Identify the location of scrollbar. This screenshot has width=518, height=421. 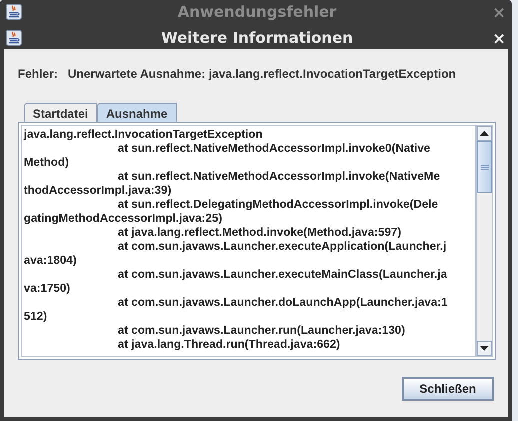
(484, 241).